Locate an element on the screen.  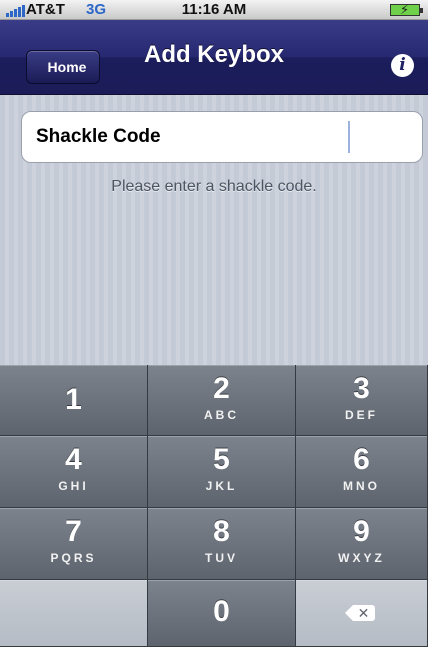
home-back-button: Home is located at coordinates (63, 67).